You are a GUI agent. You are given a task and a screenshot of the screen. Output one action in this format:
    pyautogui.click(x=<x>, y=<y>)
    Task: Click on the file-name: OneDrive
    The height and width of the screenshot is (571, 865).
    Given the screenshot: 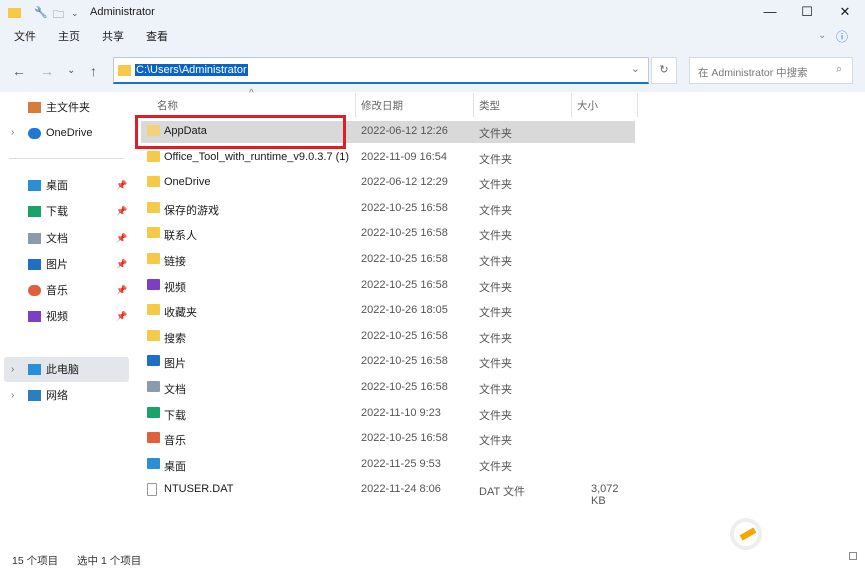 What is the action you would take?
    pyautogui.click(x=187, y=182)
    